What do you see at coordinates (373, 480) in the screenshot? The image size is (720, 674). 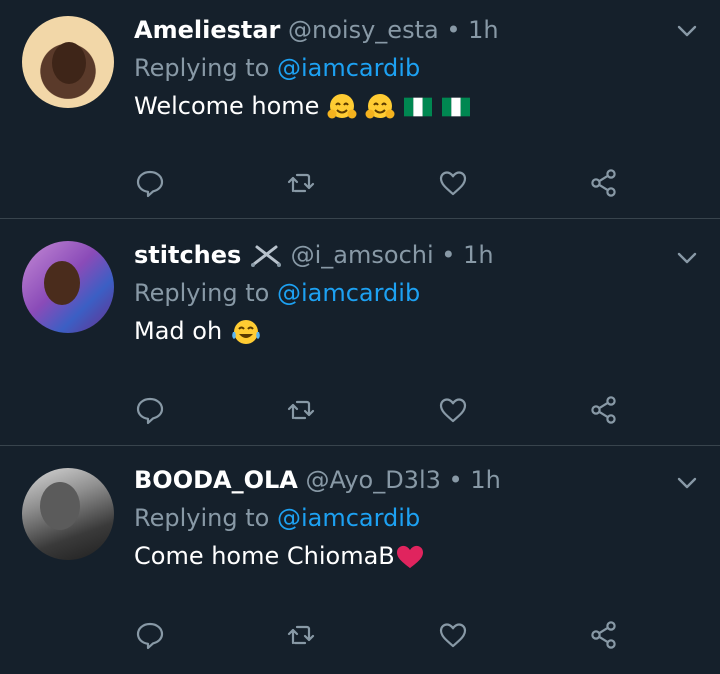 I see `user-handle: @Ayo_D3l3` at bounding box center [373, 480].